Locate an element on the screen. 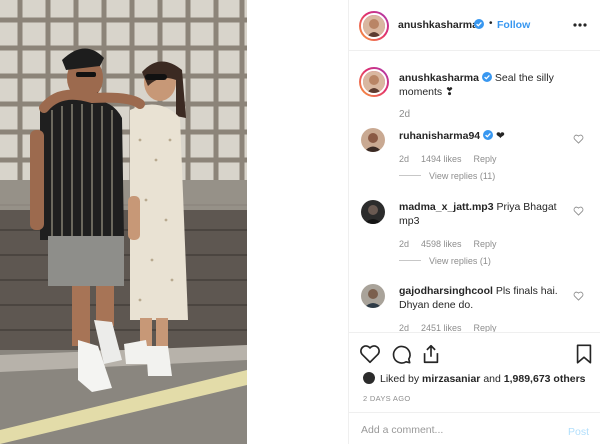 The width and height of the screenshot is (600, 444). comment-bubble-icon is located at coordinates (401, 354).